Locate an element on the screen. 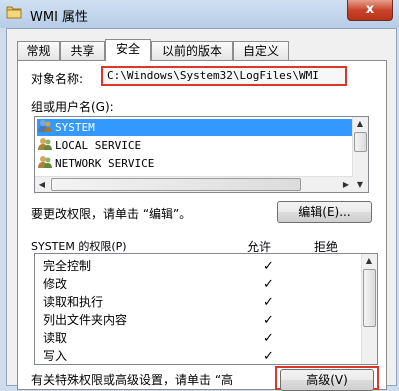 This screenshot has height=391, width=399. permission-name: 写入 is located at coordinates (55, 356).